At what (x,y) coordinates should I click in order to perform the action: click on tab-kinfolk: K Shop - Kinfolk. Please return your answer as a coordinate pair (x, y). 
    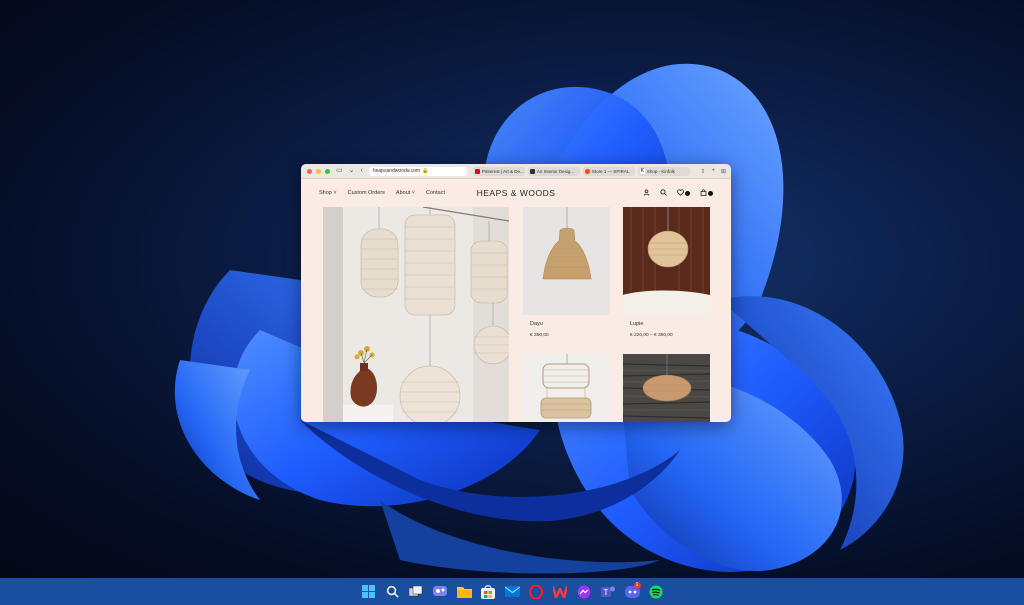
    Looking at the image, I should click on (663, 171).